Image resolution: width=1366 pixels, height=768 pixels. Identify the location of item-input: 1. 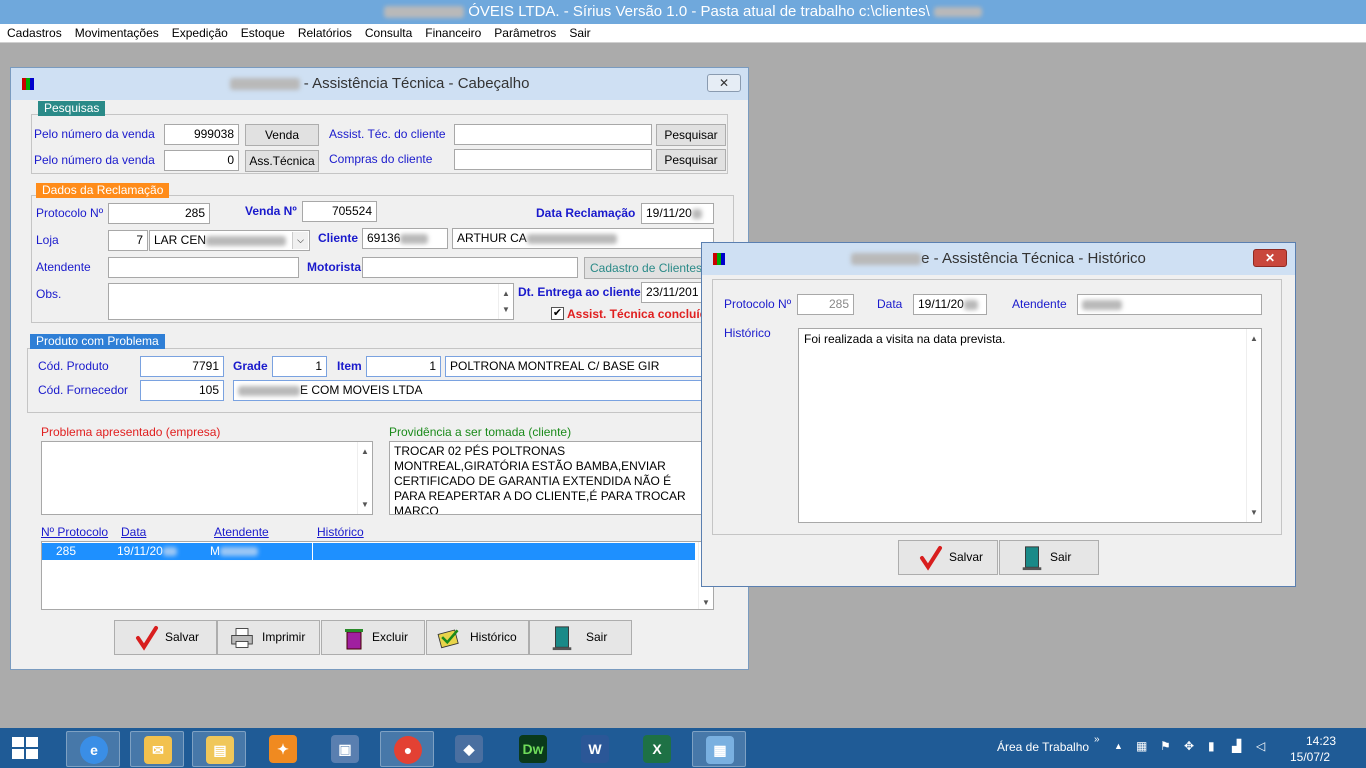
(403, 366).